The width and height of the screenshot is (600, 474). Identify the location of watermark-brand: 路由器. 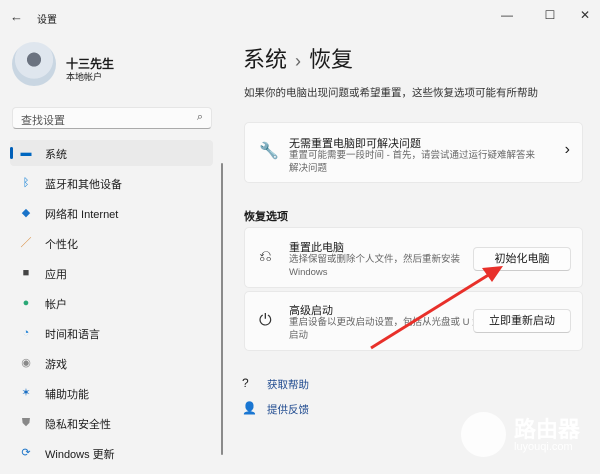
(547, 429).